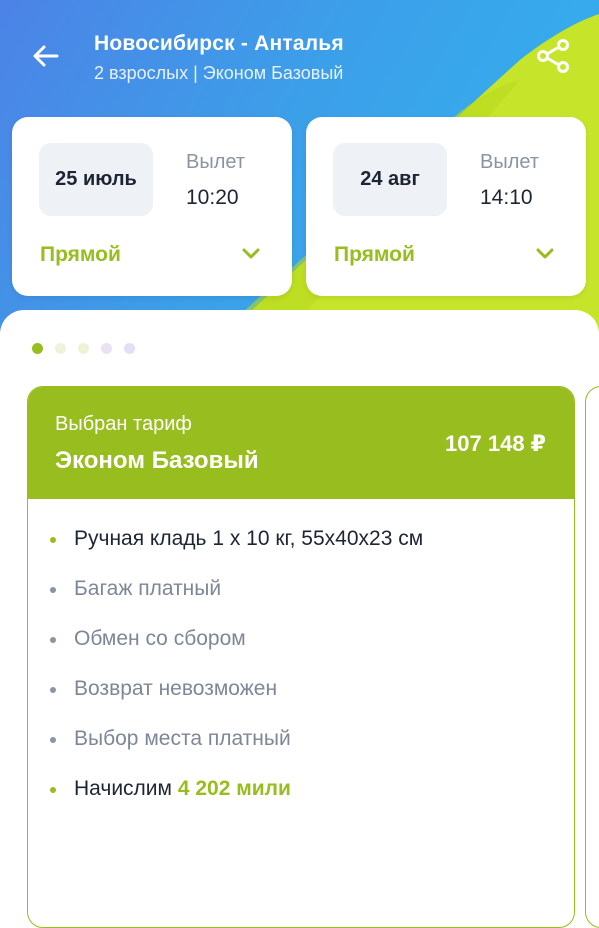  Describe the element at coordinates (234, 788) in the screenshot. I see `miles-value: 4 202 мили` at that location.